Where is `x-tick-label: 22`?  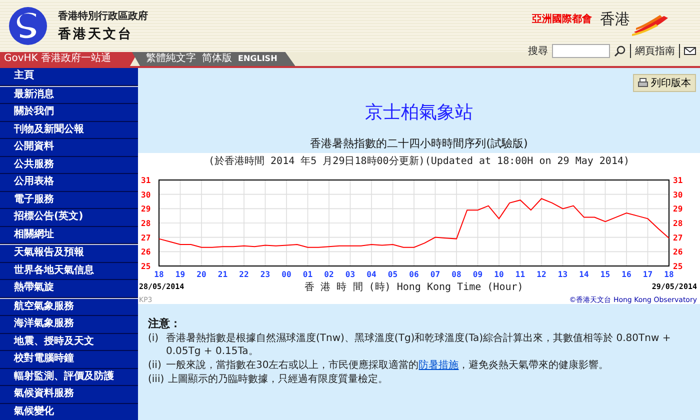
x-tick-label: 22 is located at coordinates (244, 274).